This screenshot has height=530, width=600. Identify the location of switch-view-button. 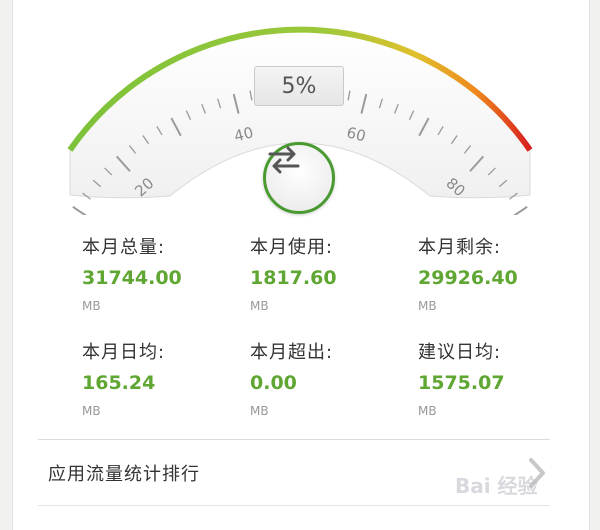
(299, 178).